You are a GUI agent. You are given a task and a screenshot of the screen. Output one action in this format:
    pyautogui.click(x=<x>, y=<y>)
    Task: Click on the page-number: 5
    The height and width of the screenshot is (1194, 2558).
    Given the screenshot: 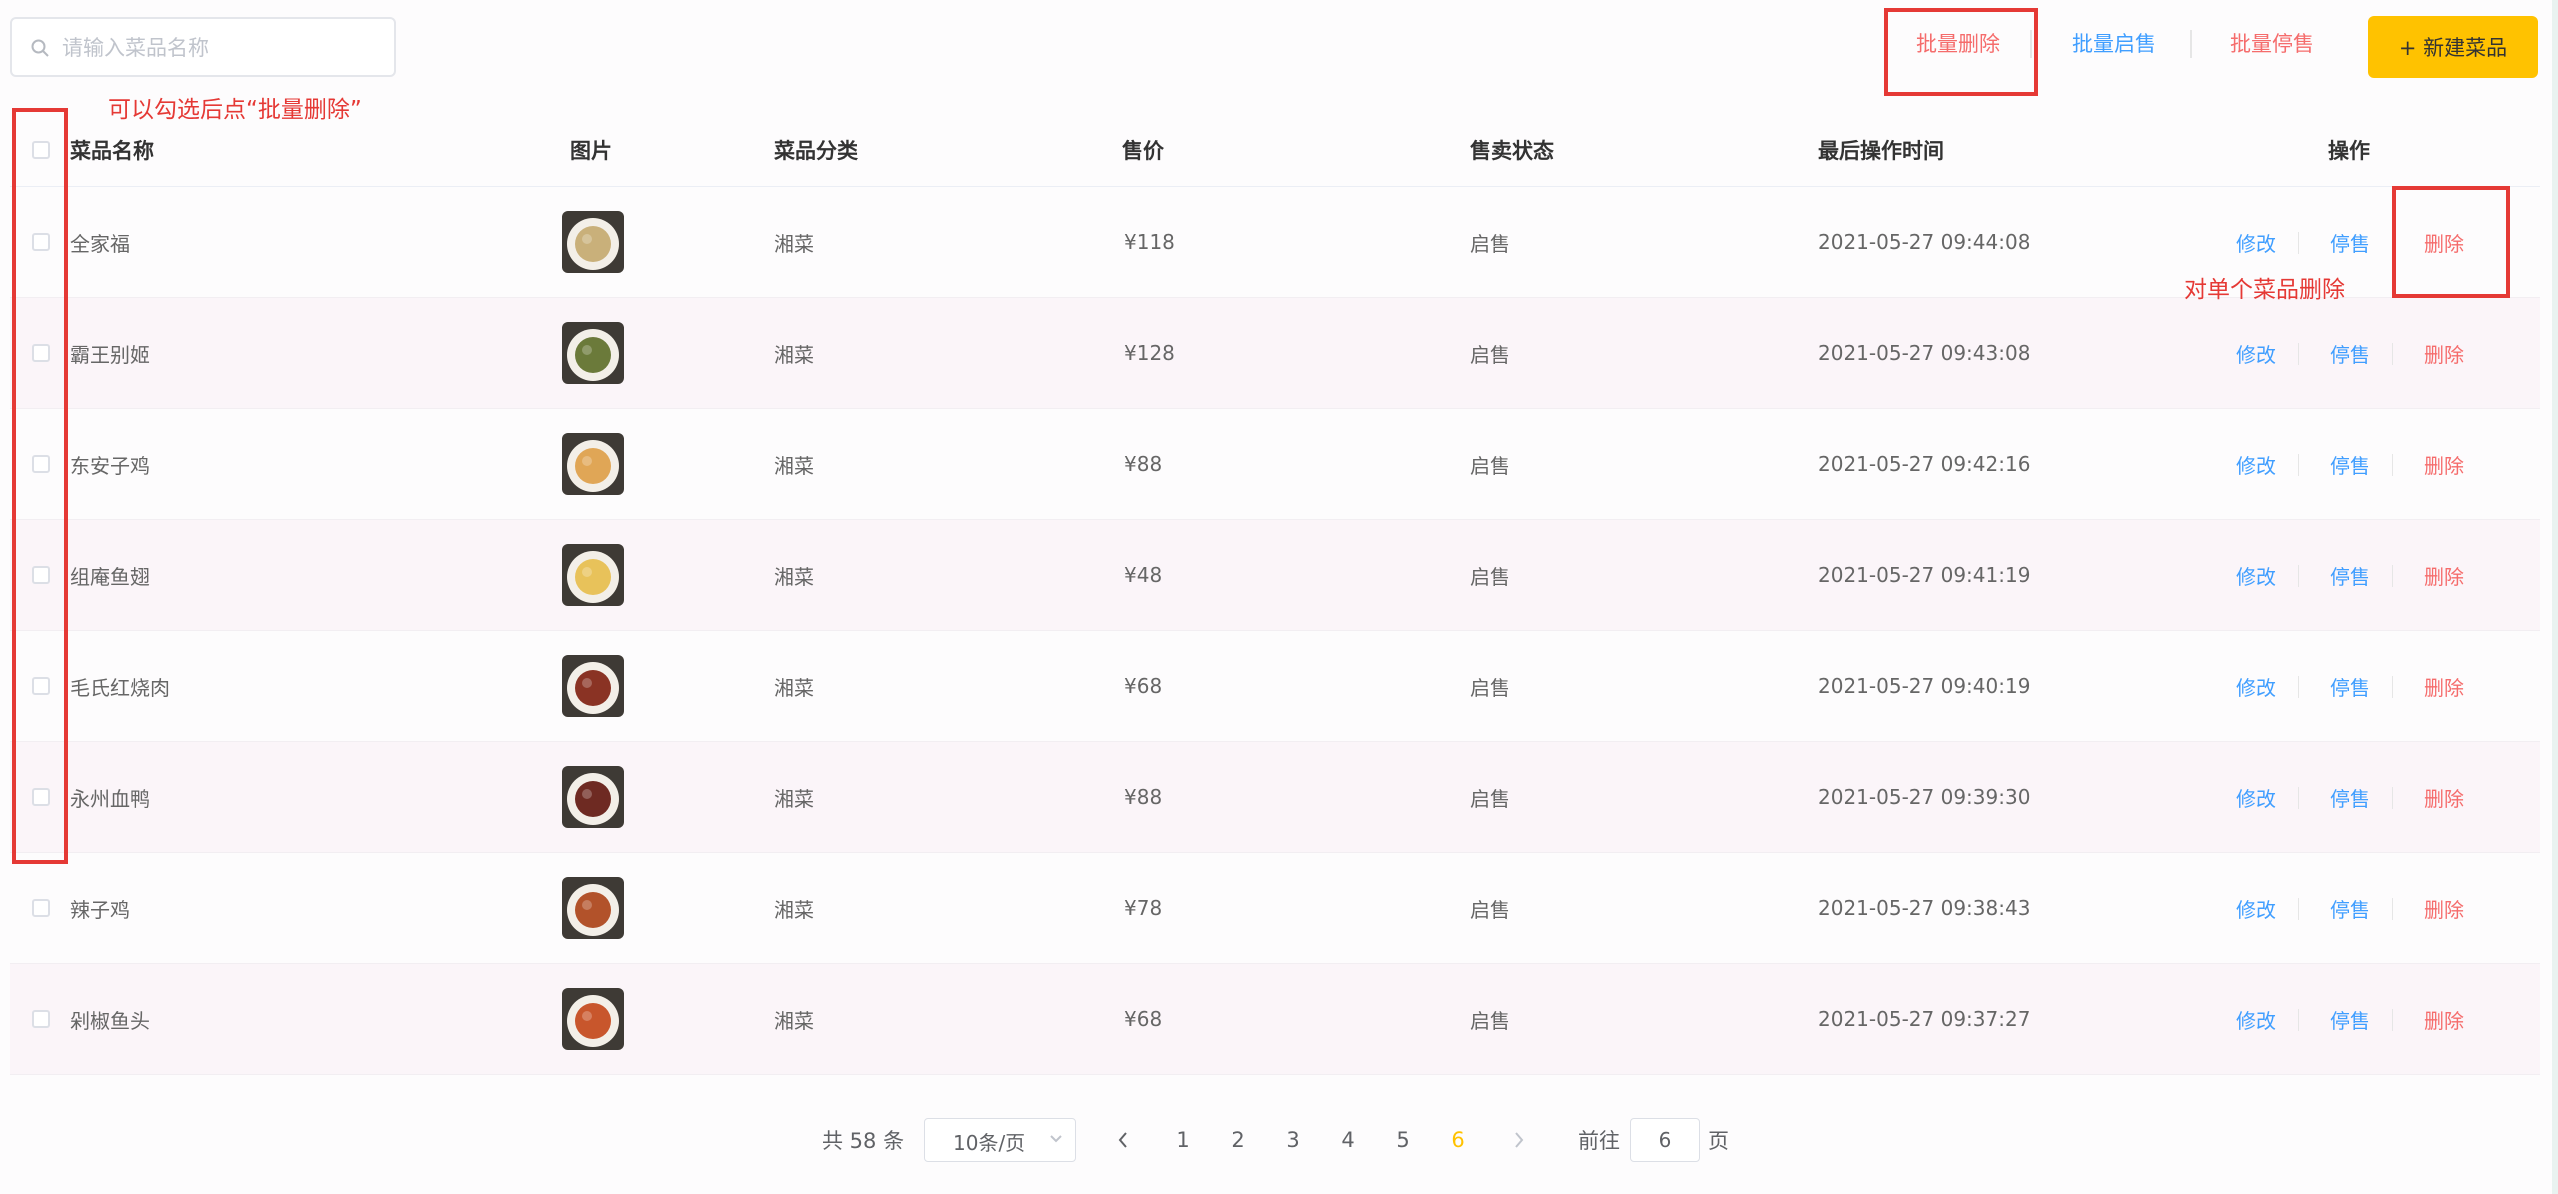 What is the action you would take?
    pyautogui.click(x=1403, y=1140)
    